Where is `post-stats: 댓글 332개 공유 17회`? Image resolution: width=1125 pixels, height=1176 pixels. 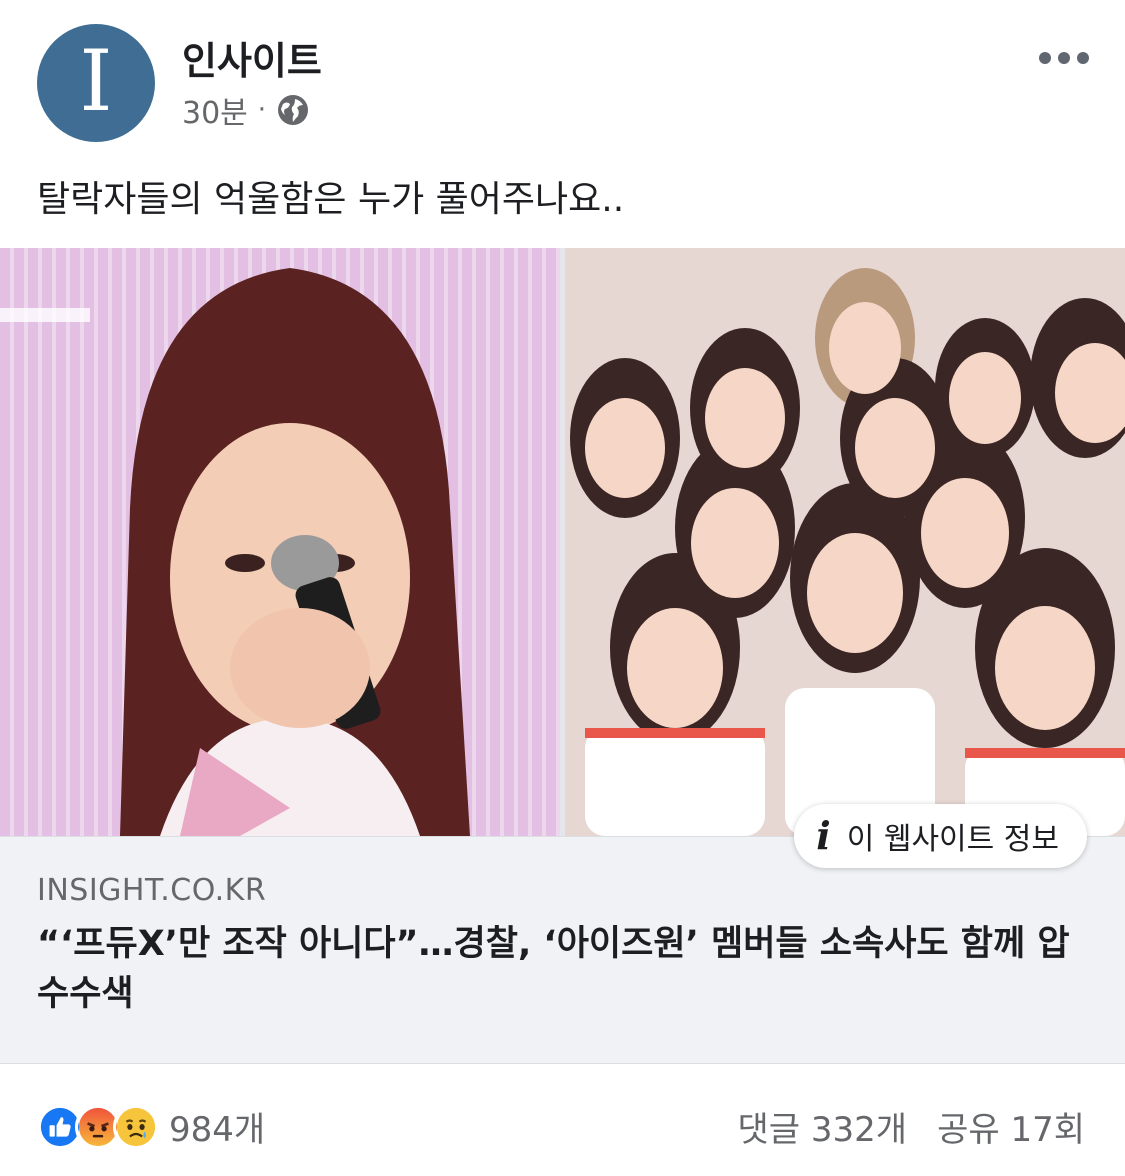
post-stats: 댓글 332개 공유 17회 is located at coordinates (911, 1126).